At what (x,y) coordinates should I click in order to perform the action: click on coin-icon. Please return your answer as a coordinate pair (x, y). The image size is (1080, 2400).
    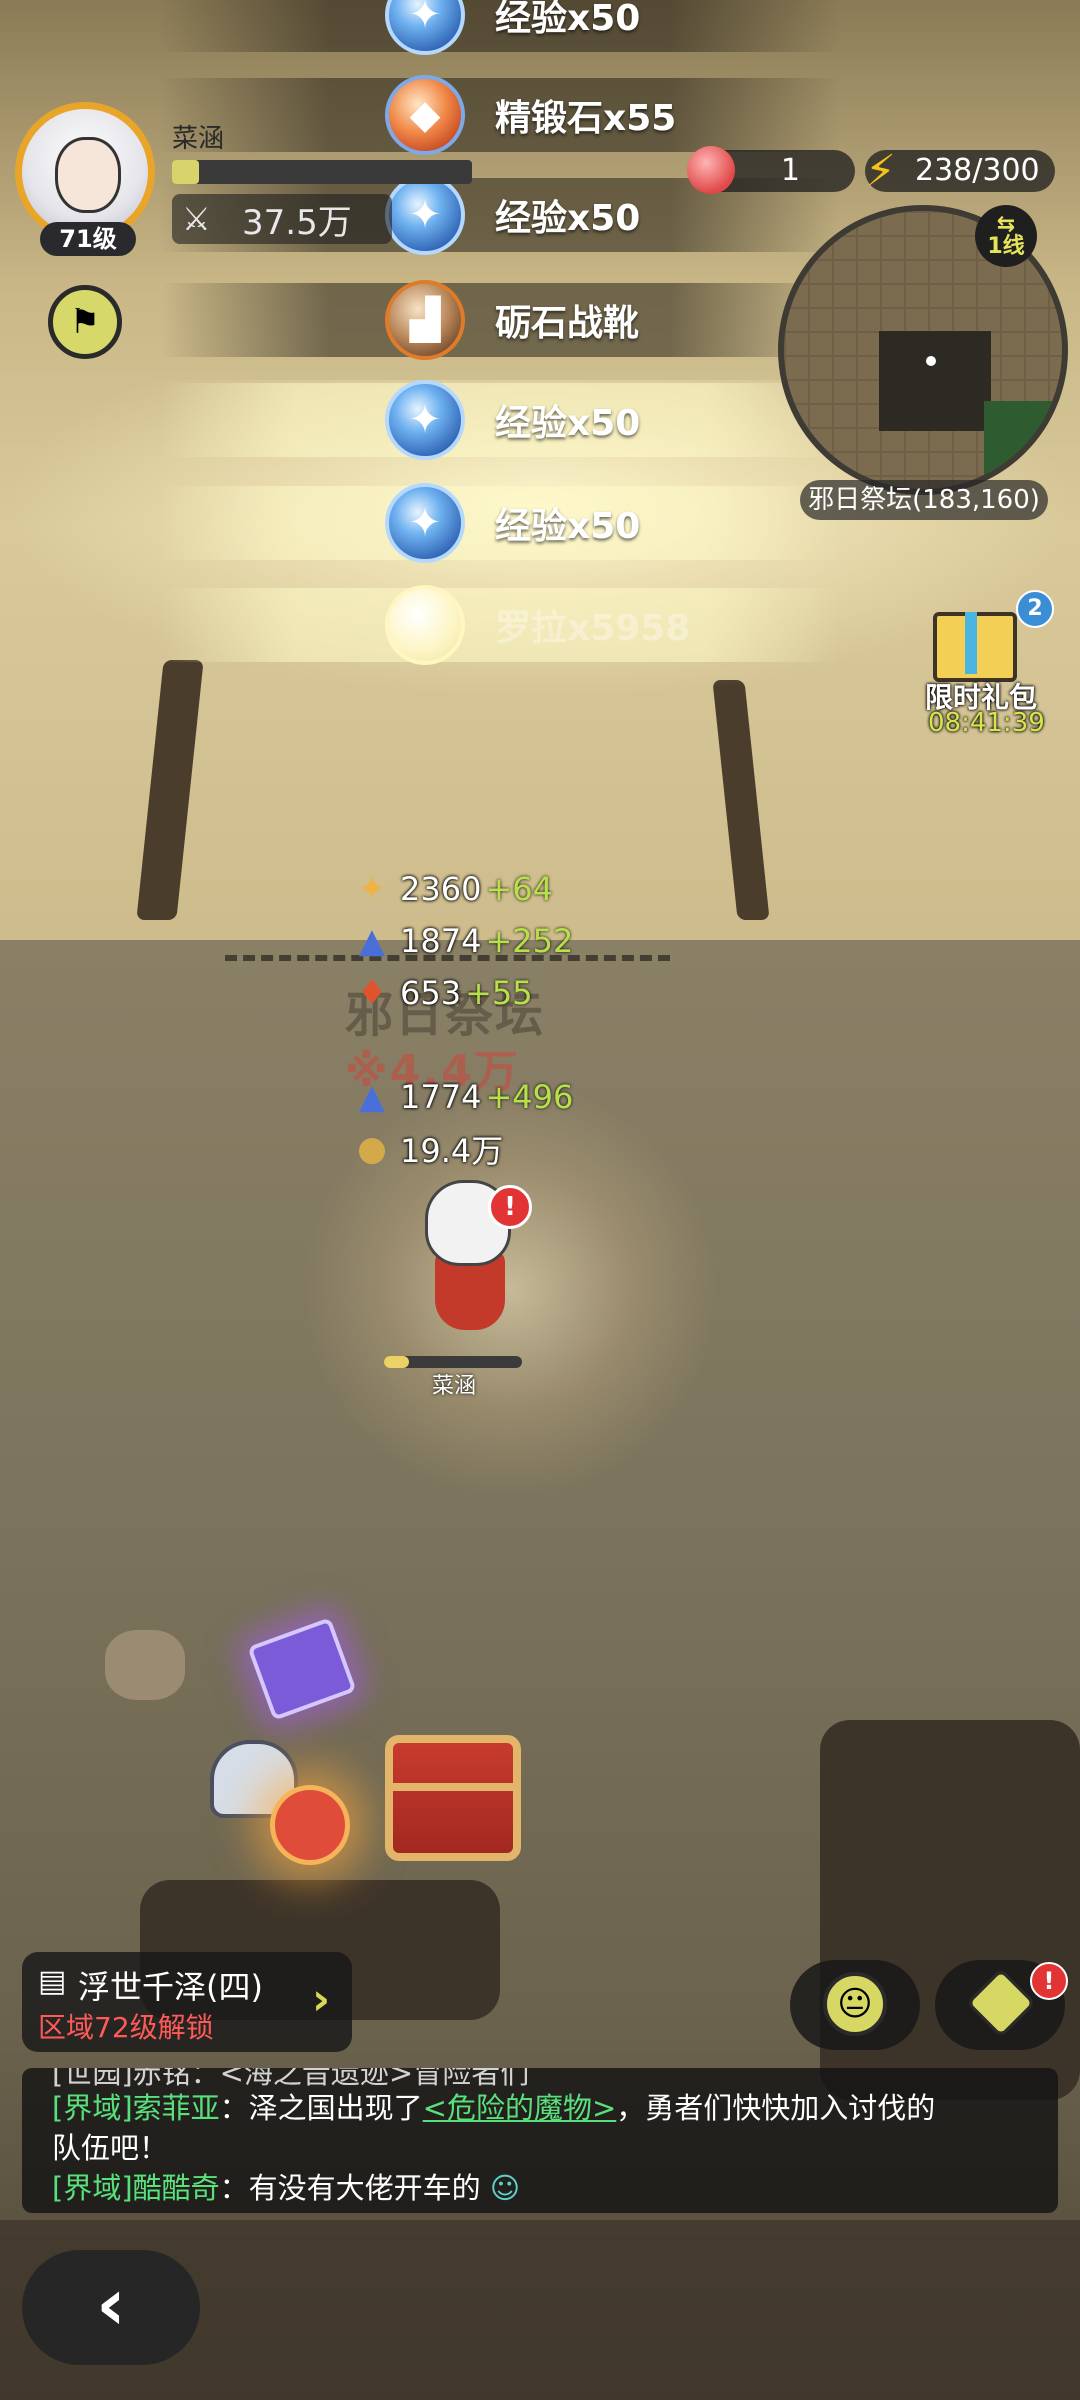
    Looking at the image, I should click on (425, 625).